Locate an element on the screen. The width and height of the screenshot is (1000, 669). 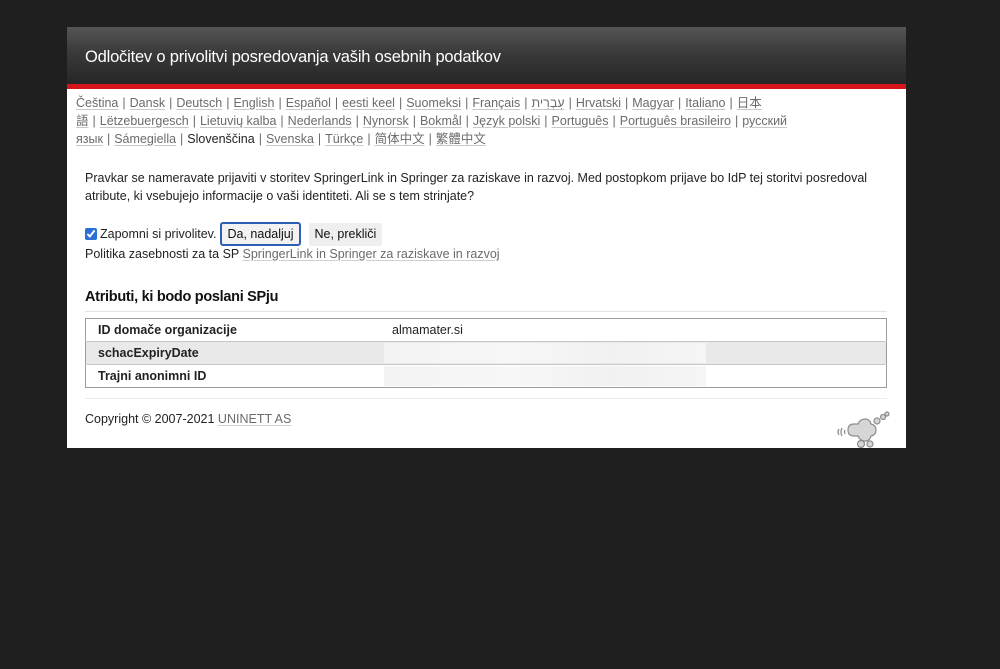
language-link: Język polski is located at coordinates (506, 121).